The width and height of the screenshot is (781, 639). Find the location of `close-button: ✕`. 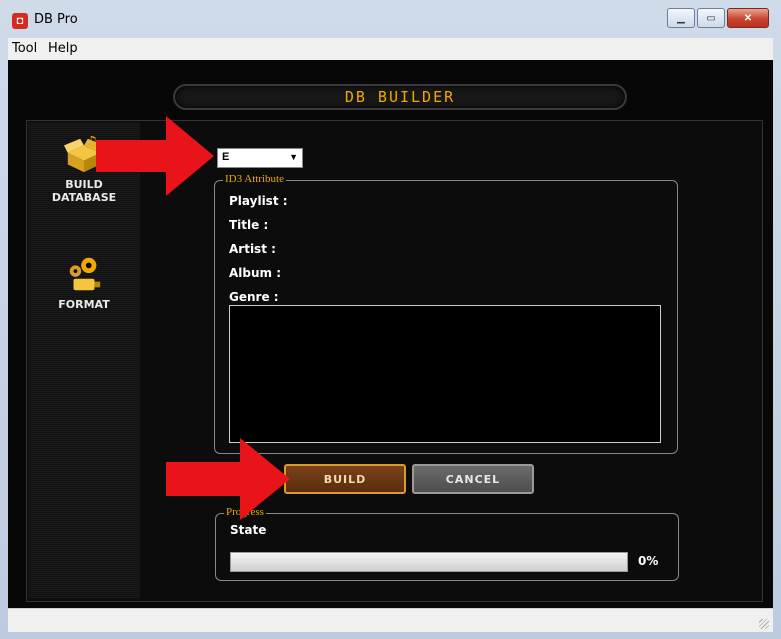

close-button: ✕ is located at coordinates (748, 18).